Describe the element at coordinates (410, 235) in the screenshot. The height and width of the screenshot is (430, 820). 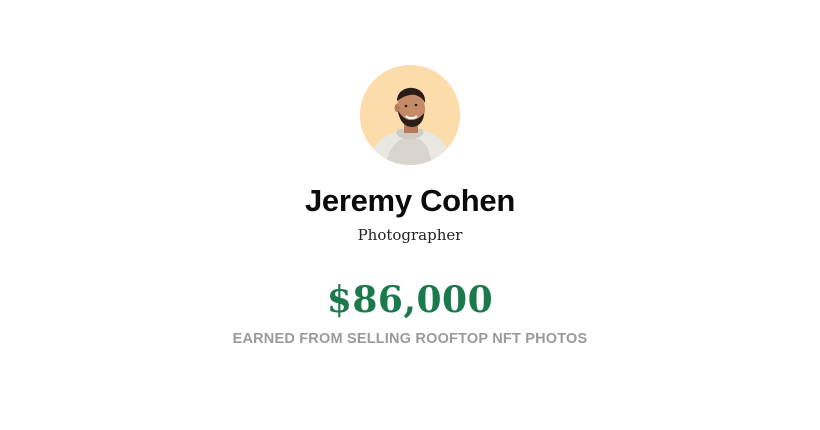
I see `profile-role: Photographer` at that location.